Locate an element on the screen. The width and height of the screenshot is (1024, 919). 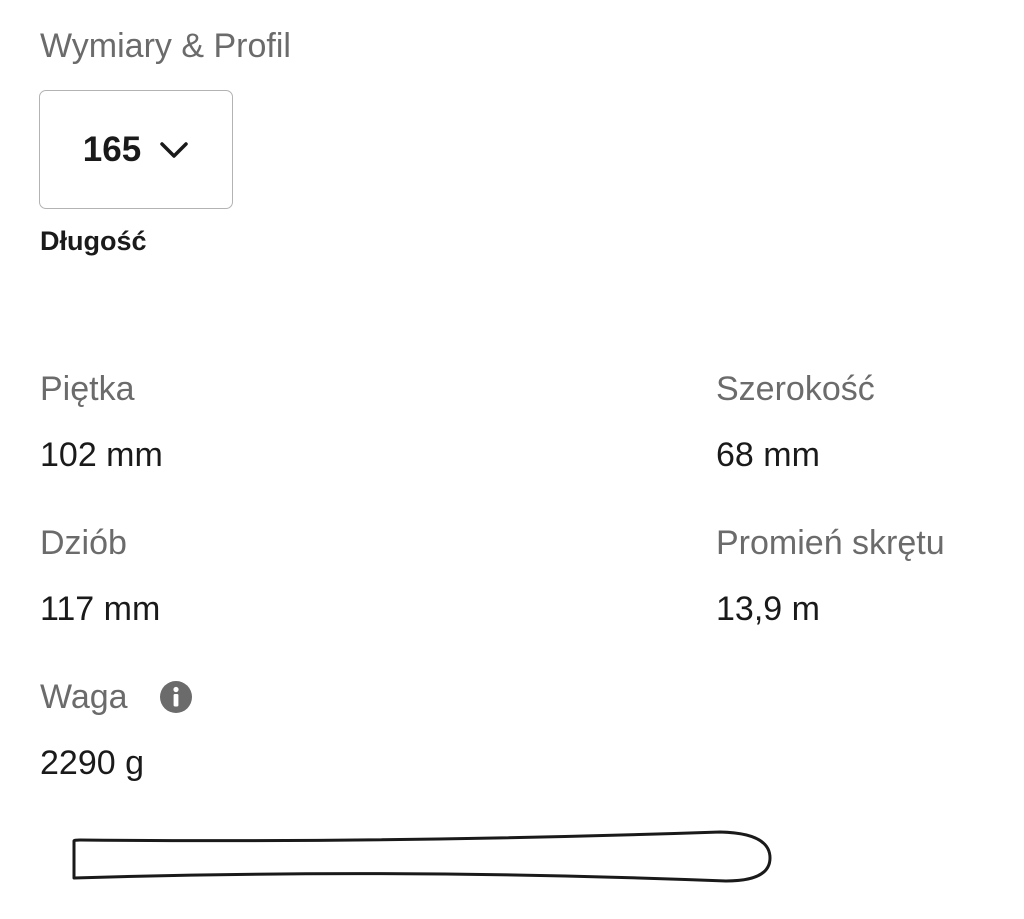
length-dropdown: 165 is located at coordinates (136, 149).